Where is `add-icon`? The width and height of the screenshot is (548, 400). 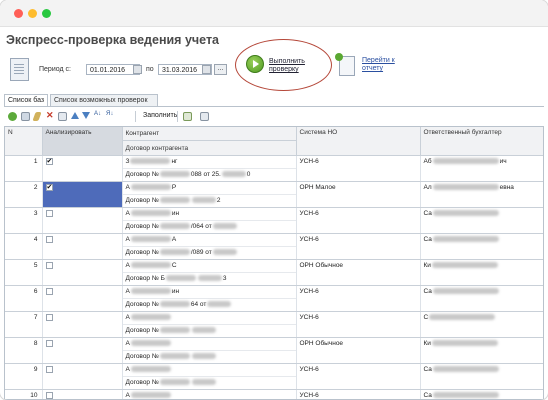
add-icon is located at coordinates (12, 116).